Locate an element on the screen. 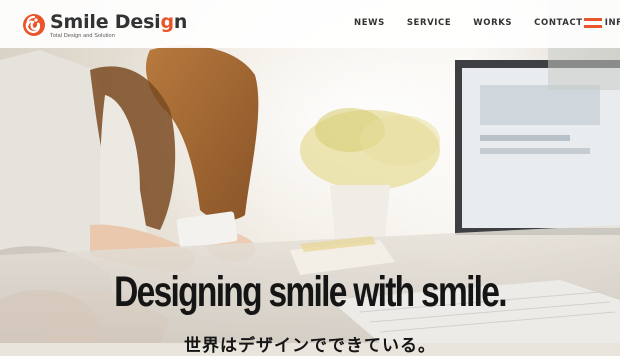 This screenshot has width=620, height=356. main-nav: NEWS SERVICE WORKS CONTACT INFO is located at coordinates (485, 23).